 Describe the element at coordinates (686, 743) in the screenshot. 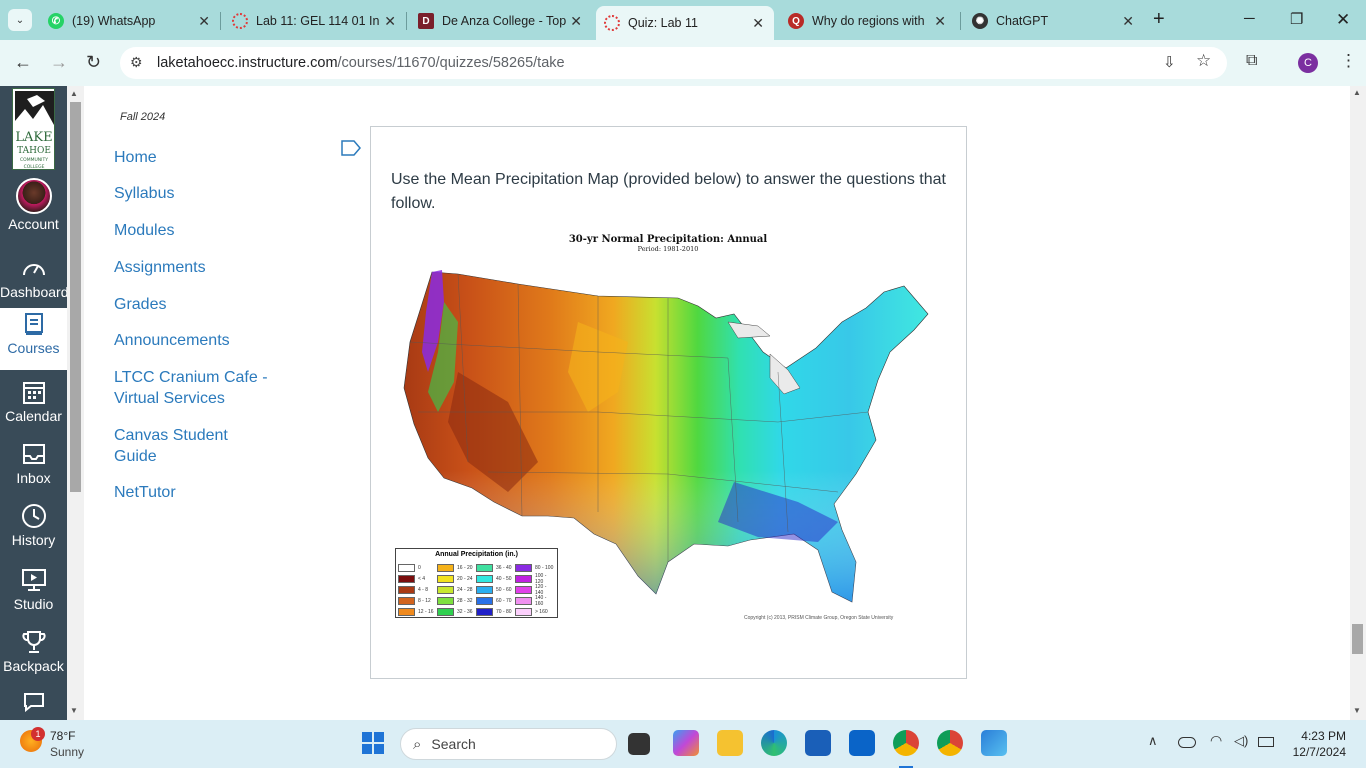

I see `copilot-icon` at that location.